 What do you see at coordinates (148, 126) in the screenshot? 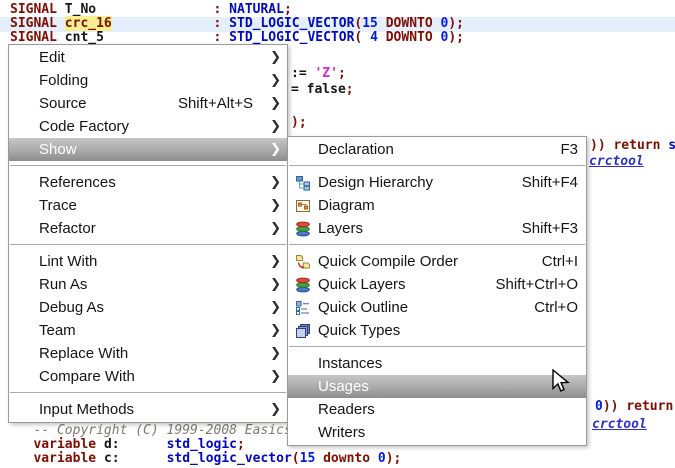
I see `menu-item-code-factory: Code Factory ❯` at bounding box center [148, 126].